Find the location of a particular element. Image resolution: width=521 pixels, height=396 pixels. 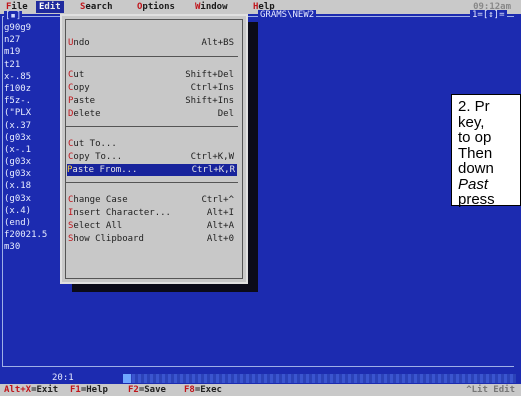

save-key: F2=Save is located at coordinates (147, 390).